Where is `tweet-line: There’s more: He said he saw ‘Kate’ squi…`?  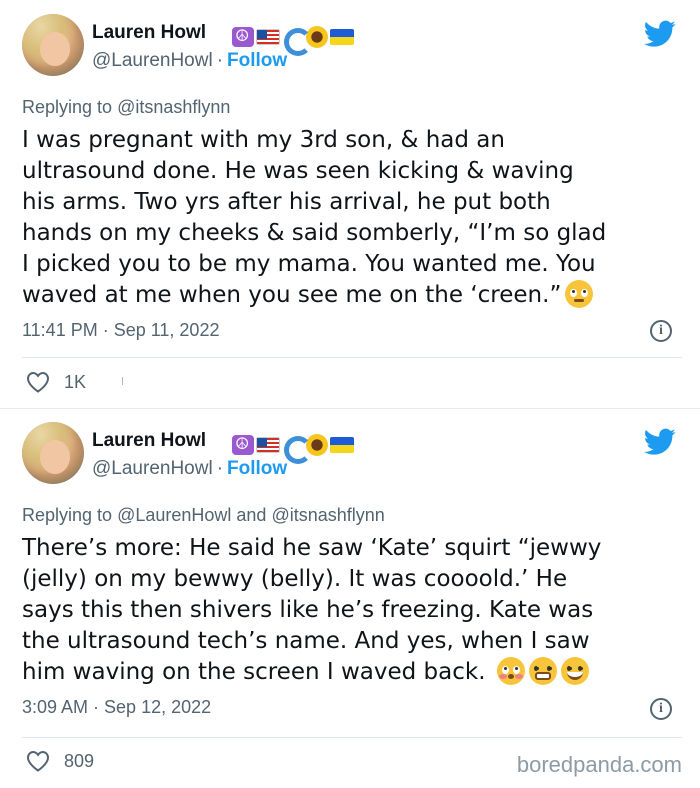 tweet-line: There’s more: He said he saw ‘Kate’ squi… is located at coordinates (312, 548).